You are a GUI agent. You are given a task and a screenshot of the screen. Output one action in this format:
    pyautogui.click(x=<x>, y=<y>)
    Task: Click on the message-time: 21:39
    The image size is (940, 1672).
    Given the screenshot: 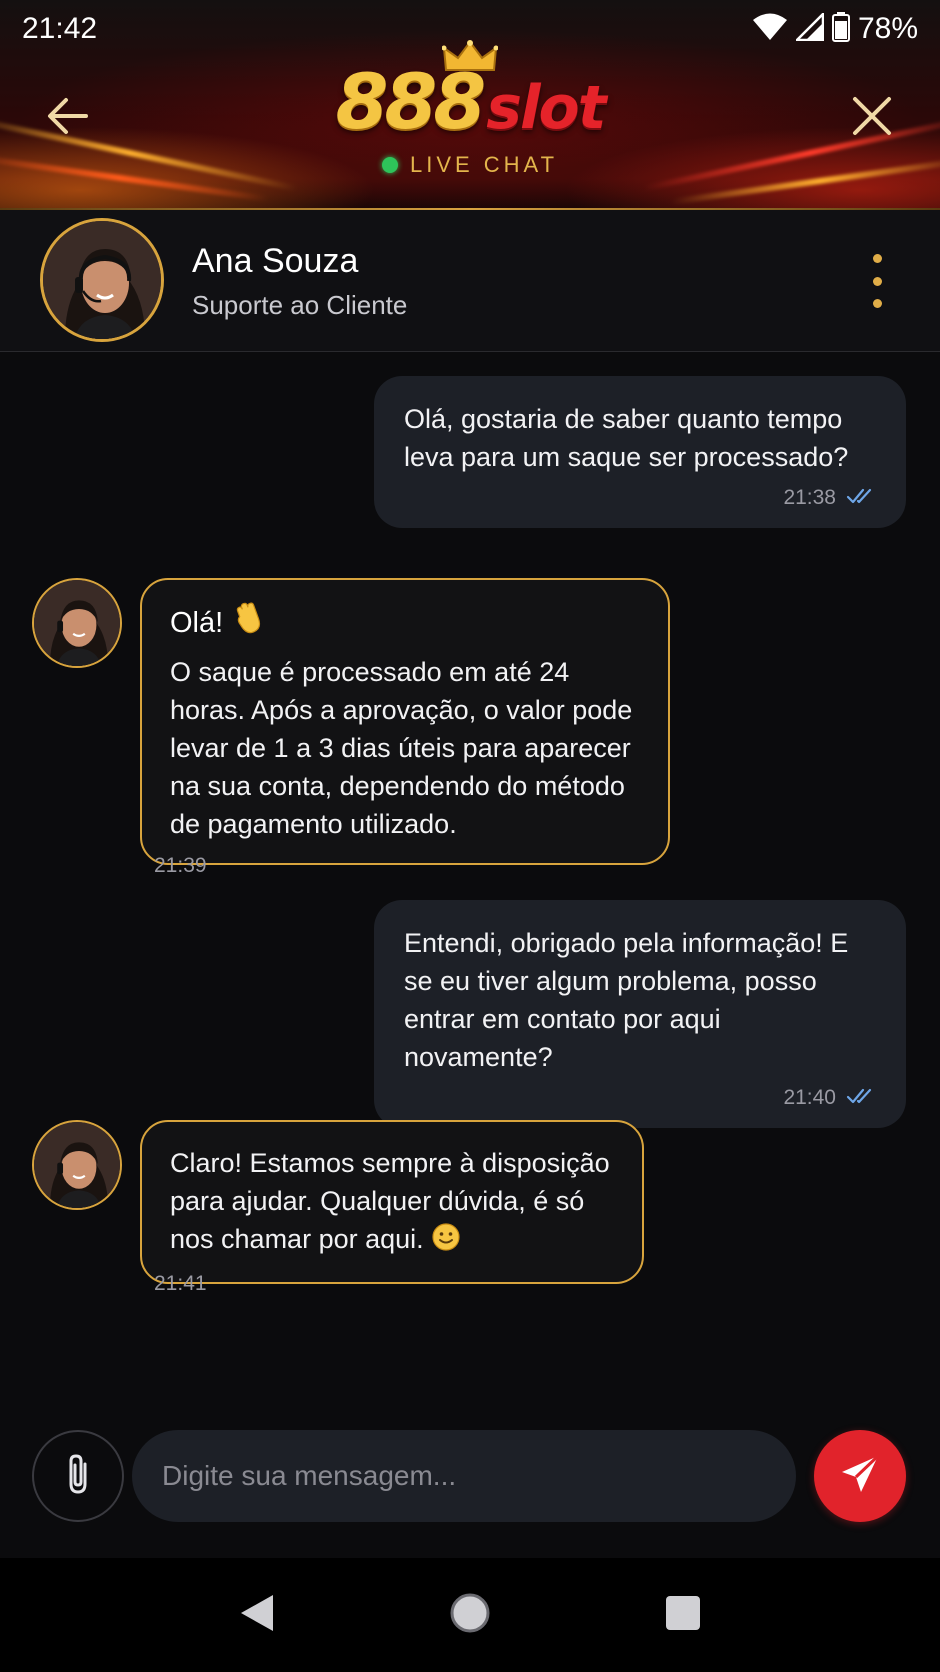 What is the action you would take?
    pyautogui.click(x=180, y=865)
    